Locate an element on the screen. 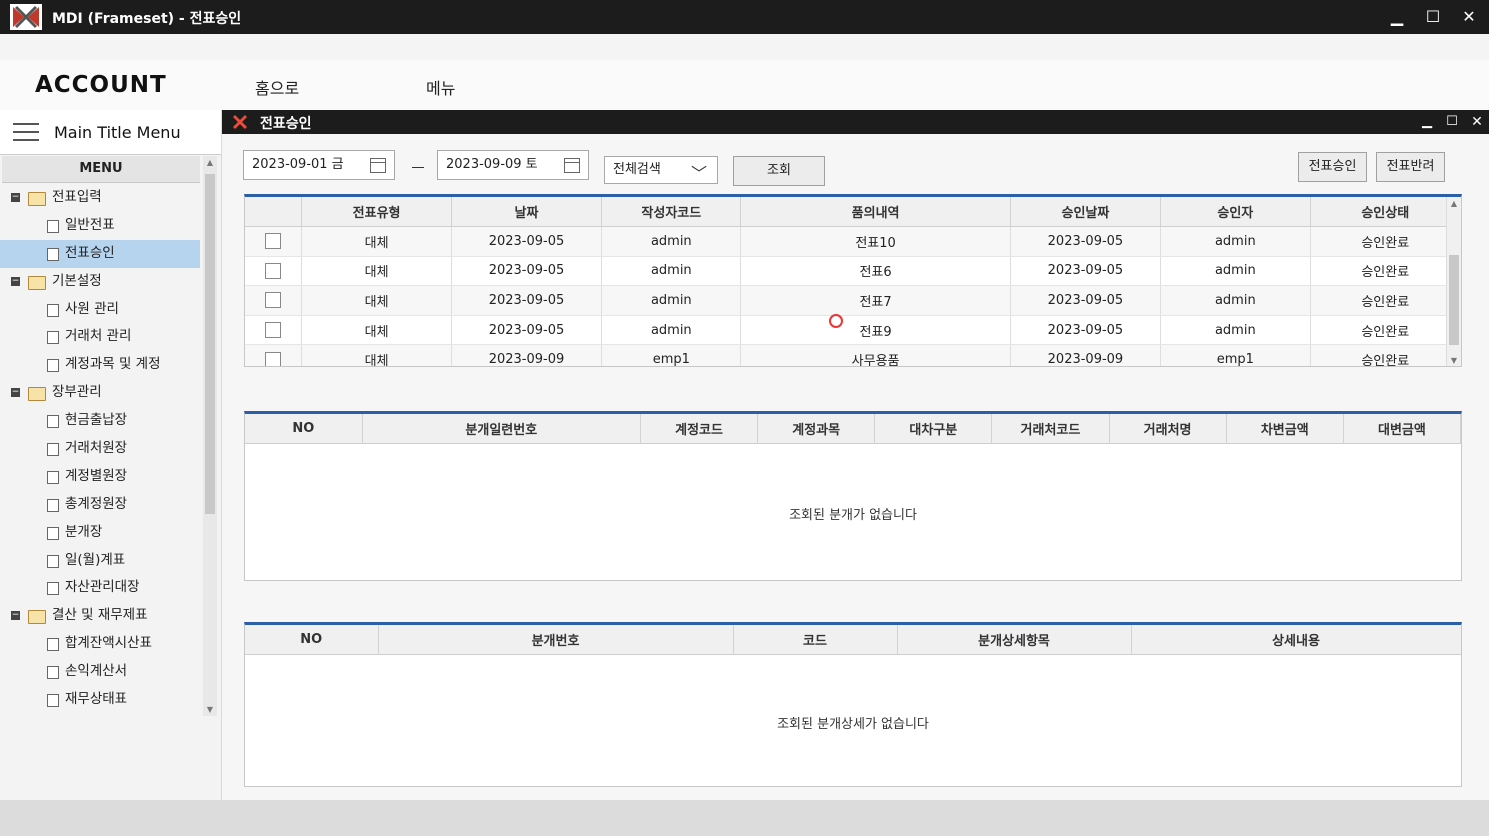 This screenshot has width=1489, height=836. panel-logo-icon is located at coordinates (240, 122).